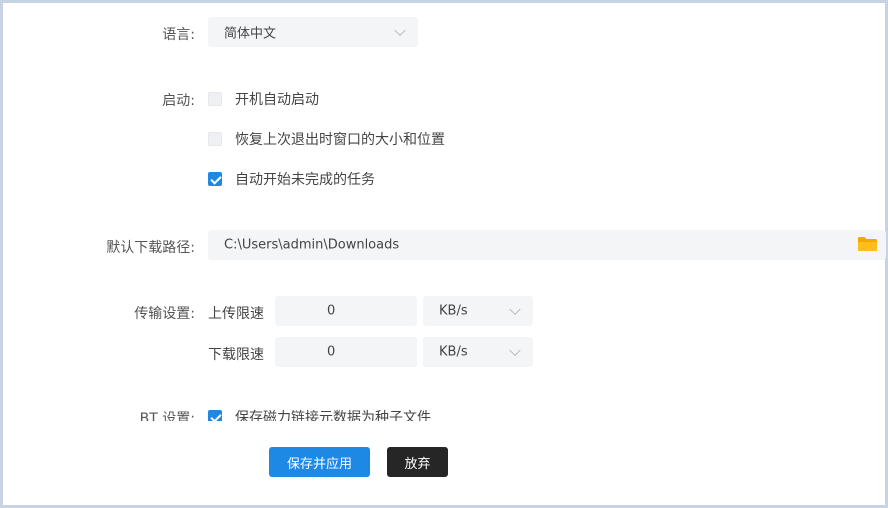  I want to click on auto-resume-checkbox-label: 自动开始未完成的任务, so click(305, 180).